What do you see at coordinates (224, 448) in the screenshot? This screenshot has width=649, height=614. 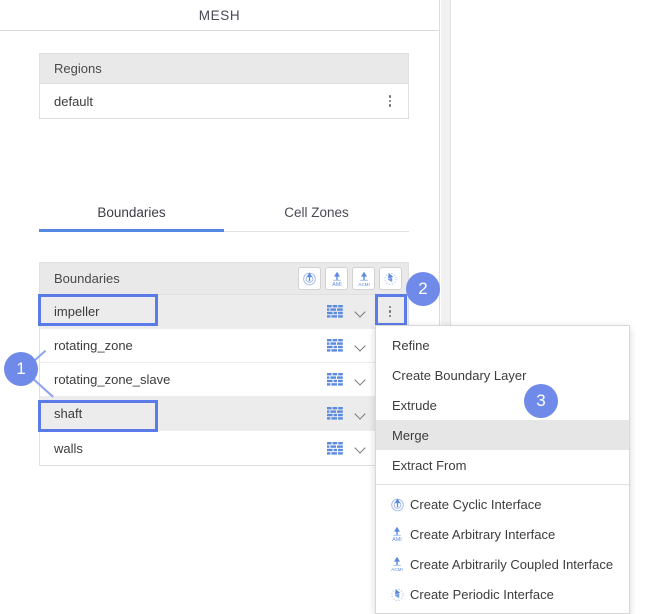 I see `table-row: walls` at bounding box center [224, 448].